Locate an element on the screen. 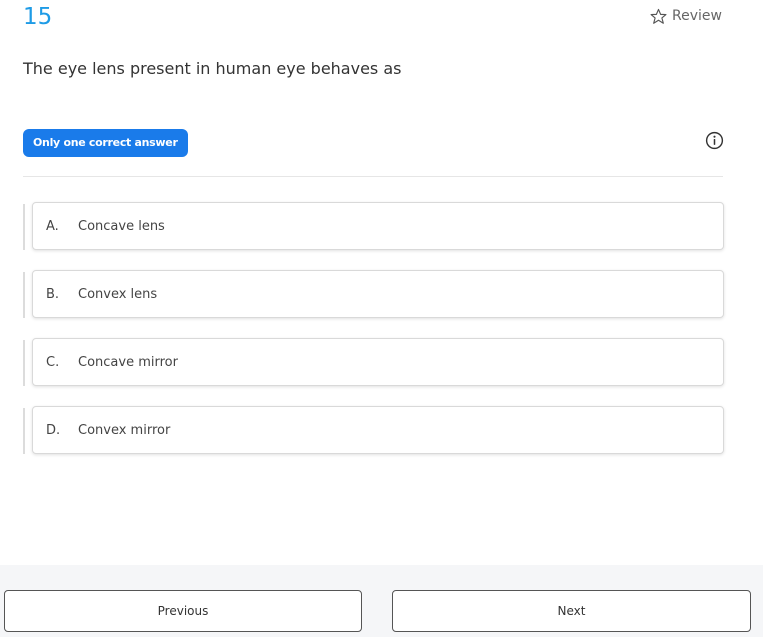  option-row-a: A. Concave lens is located at coordinates (373, 226).